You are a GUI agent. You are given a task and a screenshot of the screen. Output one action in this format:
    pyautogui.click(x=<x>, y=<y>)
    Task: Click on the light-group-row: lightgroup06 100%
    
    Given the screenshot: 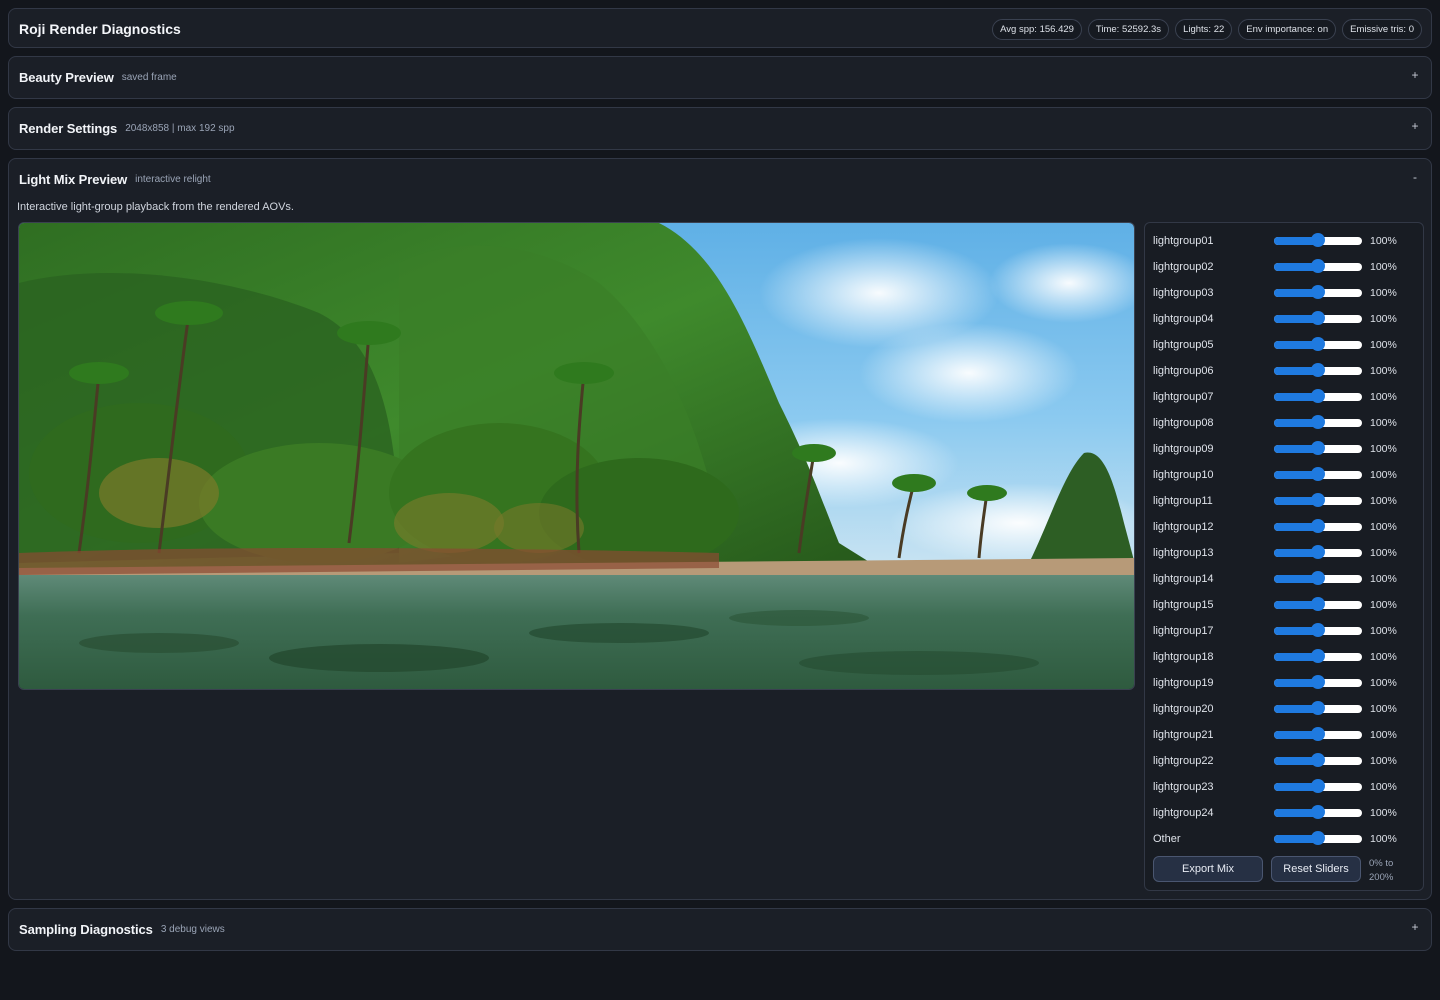 What is the action you would take?
    pyautogui.click(x=1284, y=371)
    